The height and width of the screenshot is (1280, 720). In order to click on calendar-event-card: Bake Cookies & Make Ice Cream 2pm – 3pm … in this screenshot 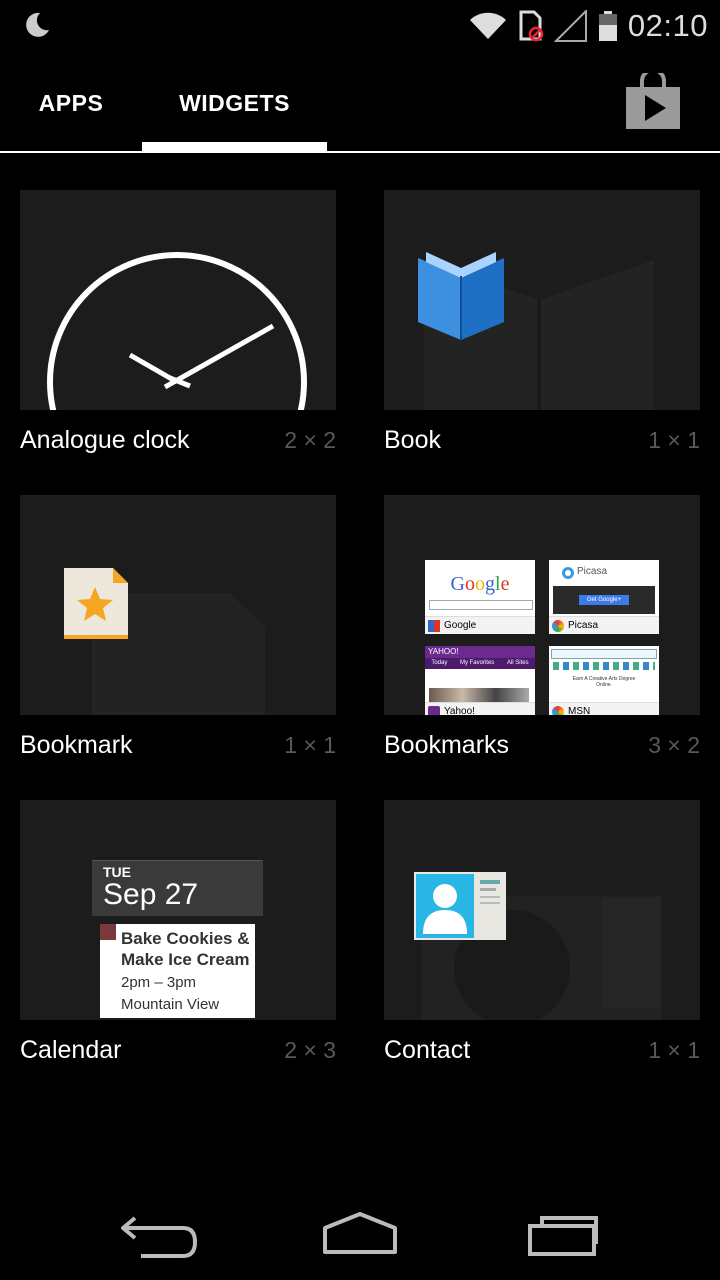, I will do `click(177, 971)`.